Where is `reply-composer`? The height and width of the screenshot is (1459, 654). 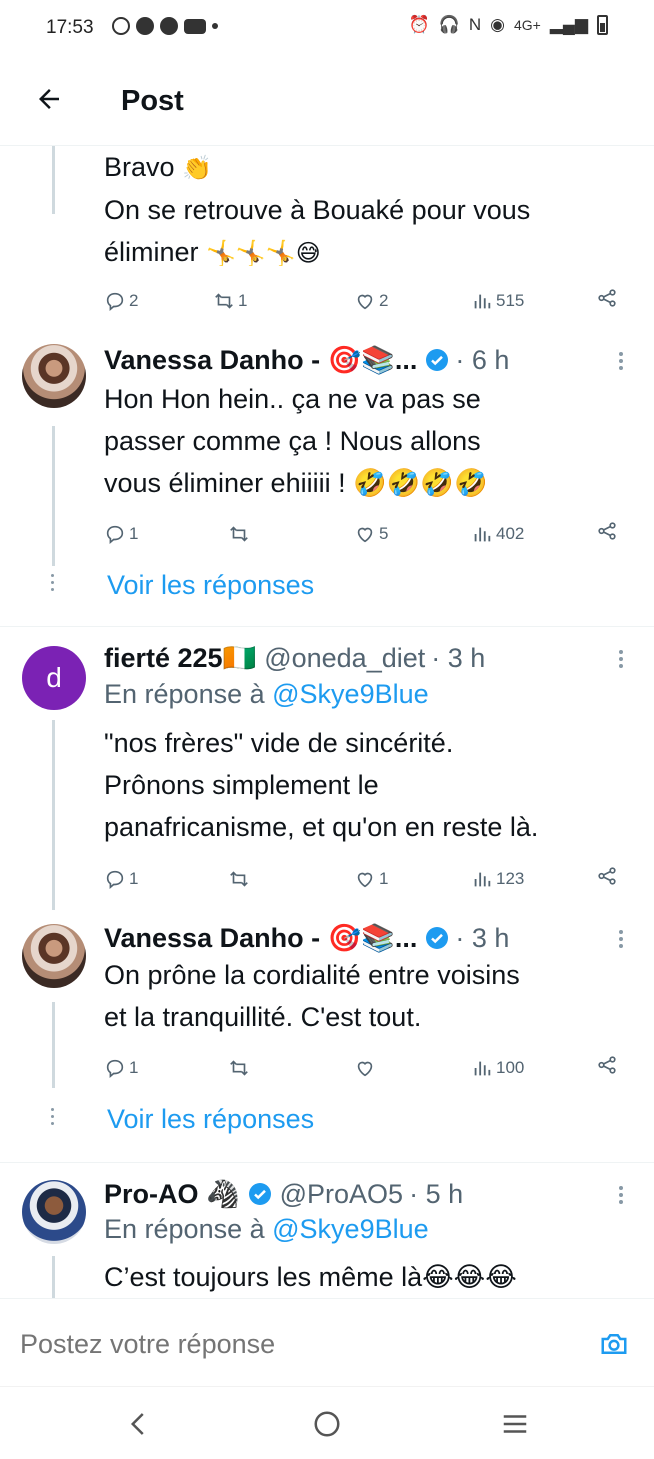
reply-composer is located at coordinates (327, 1342).